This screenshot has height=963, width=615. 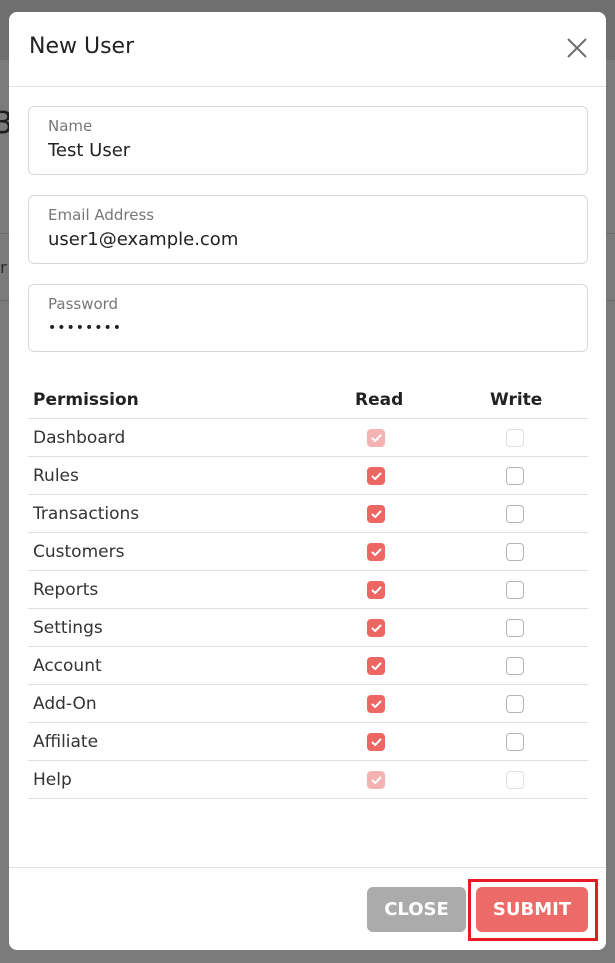 I want to click on permission-row: Customers, so click(x=308, y=552).